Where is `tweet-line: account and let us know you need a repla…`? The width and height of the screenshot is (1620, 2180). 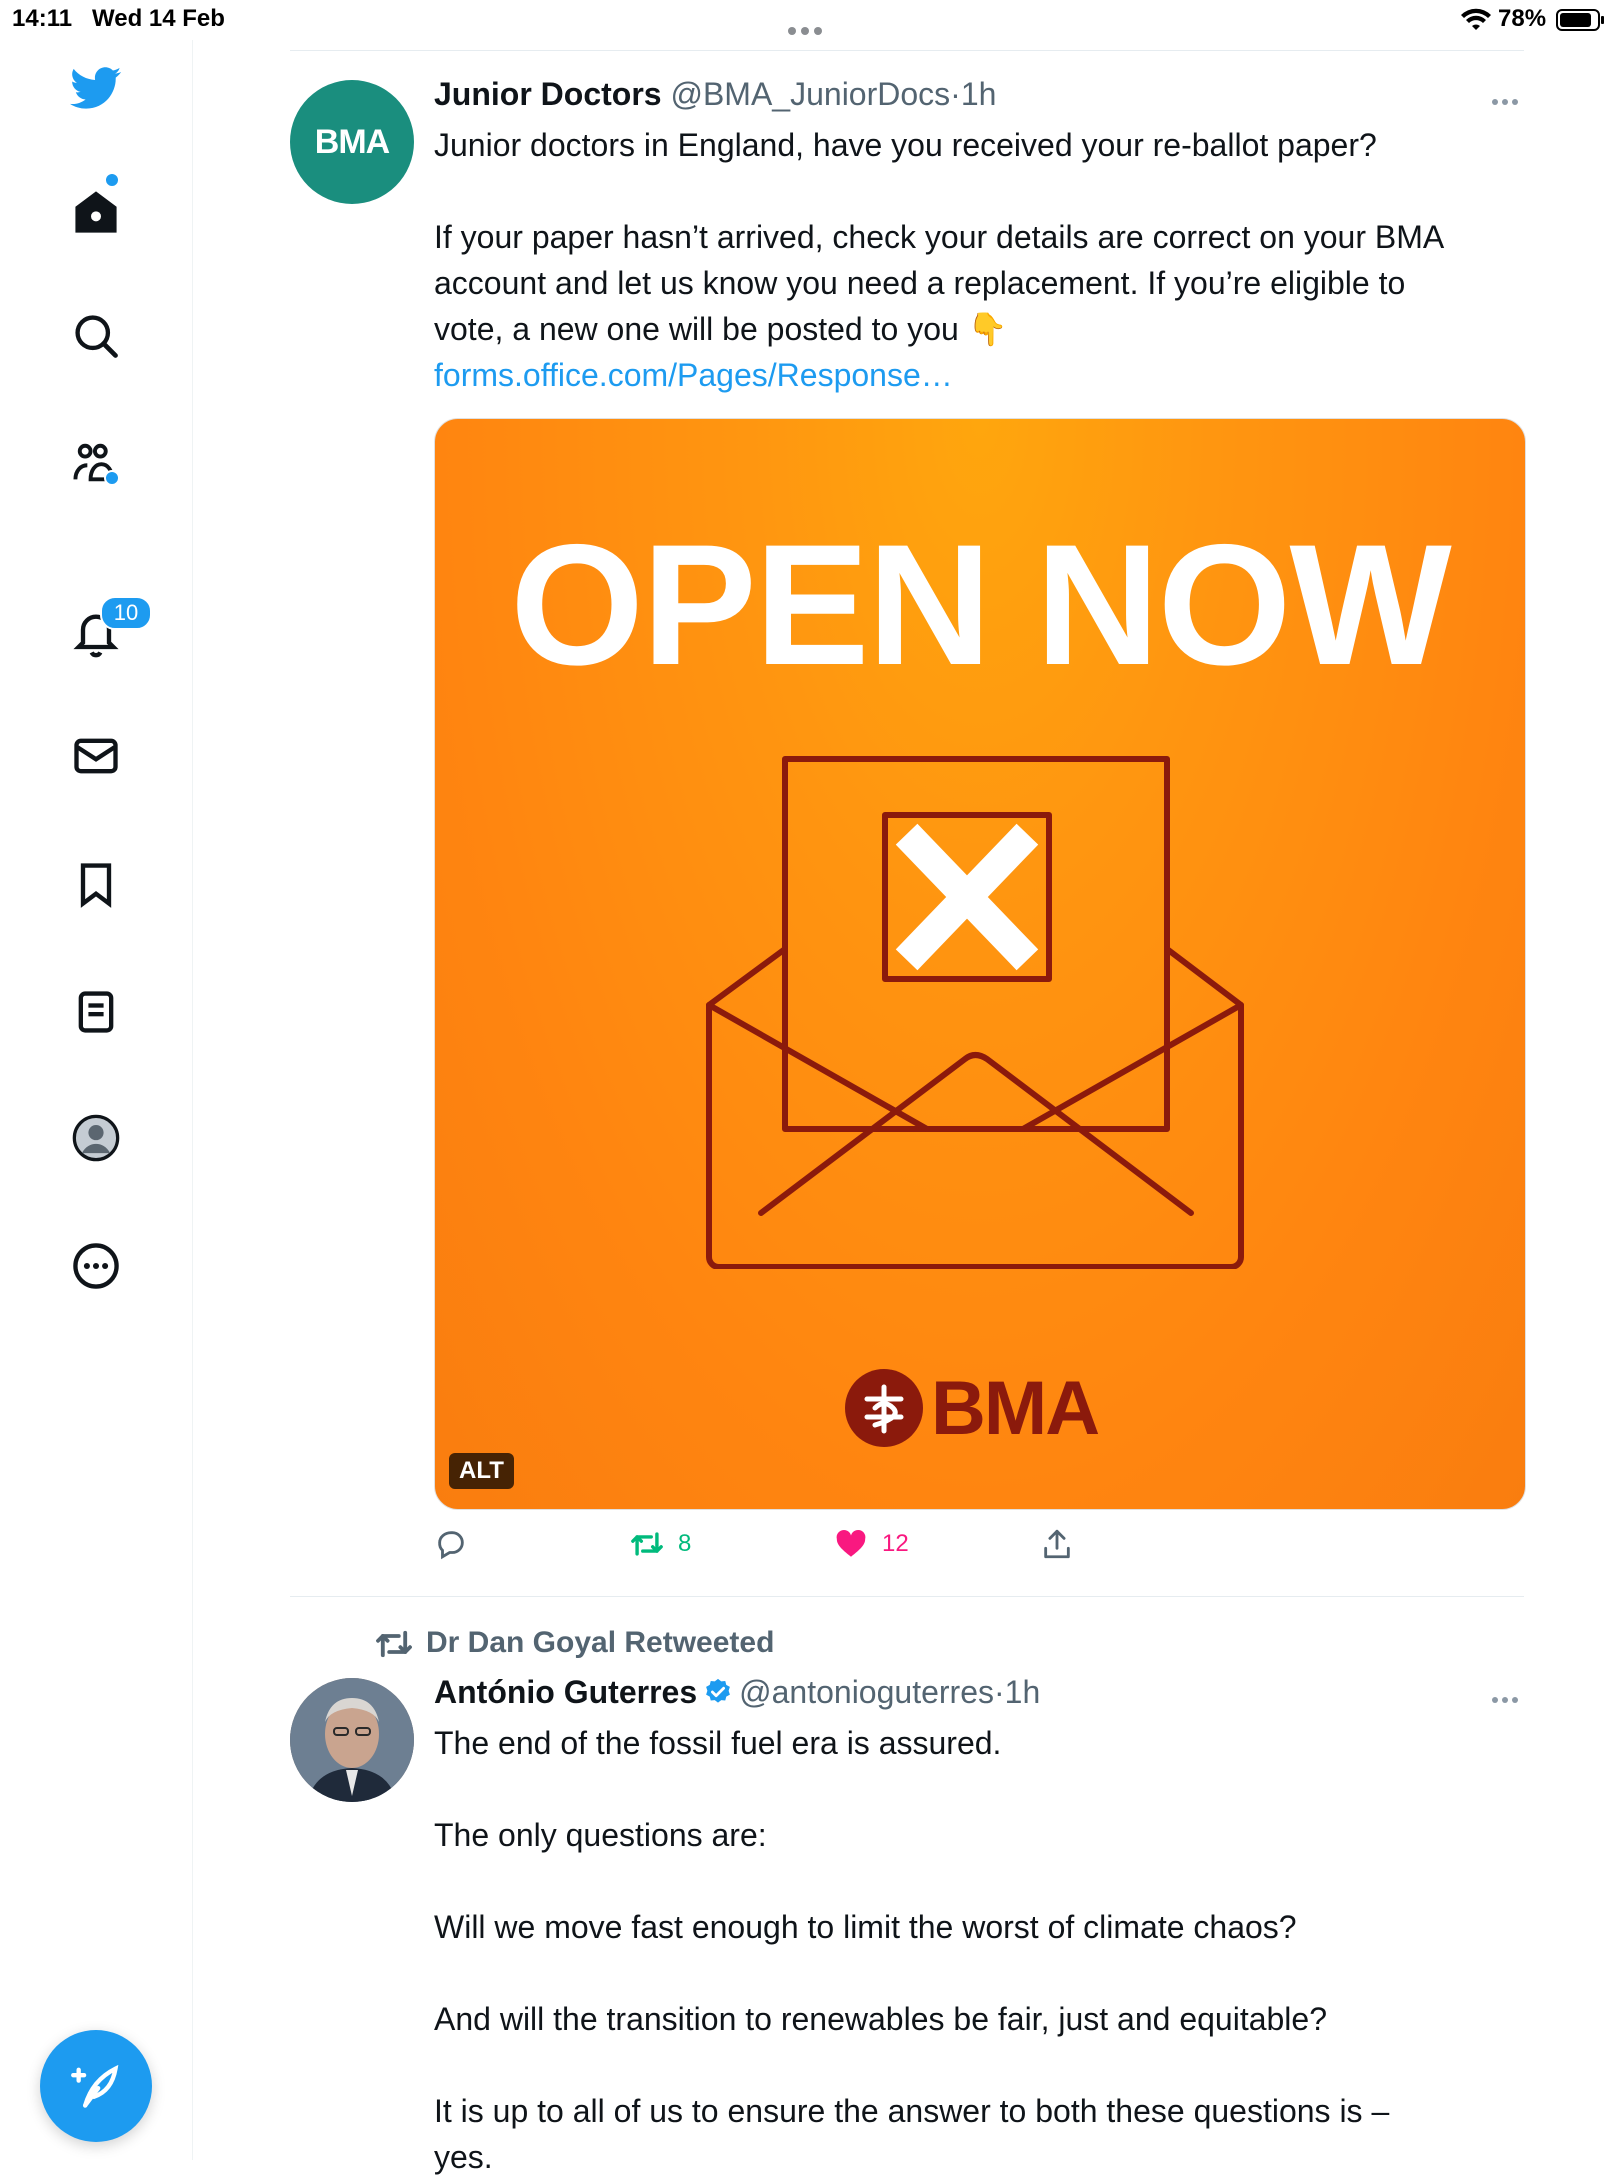 tweet-line: account and let us know you need a repla… is located at coordinates (920, 283).